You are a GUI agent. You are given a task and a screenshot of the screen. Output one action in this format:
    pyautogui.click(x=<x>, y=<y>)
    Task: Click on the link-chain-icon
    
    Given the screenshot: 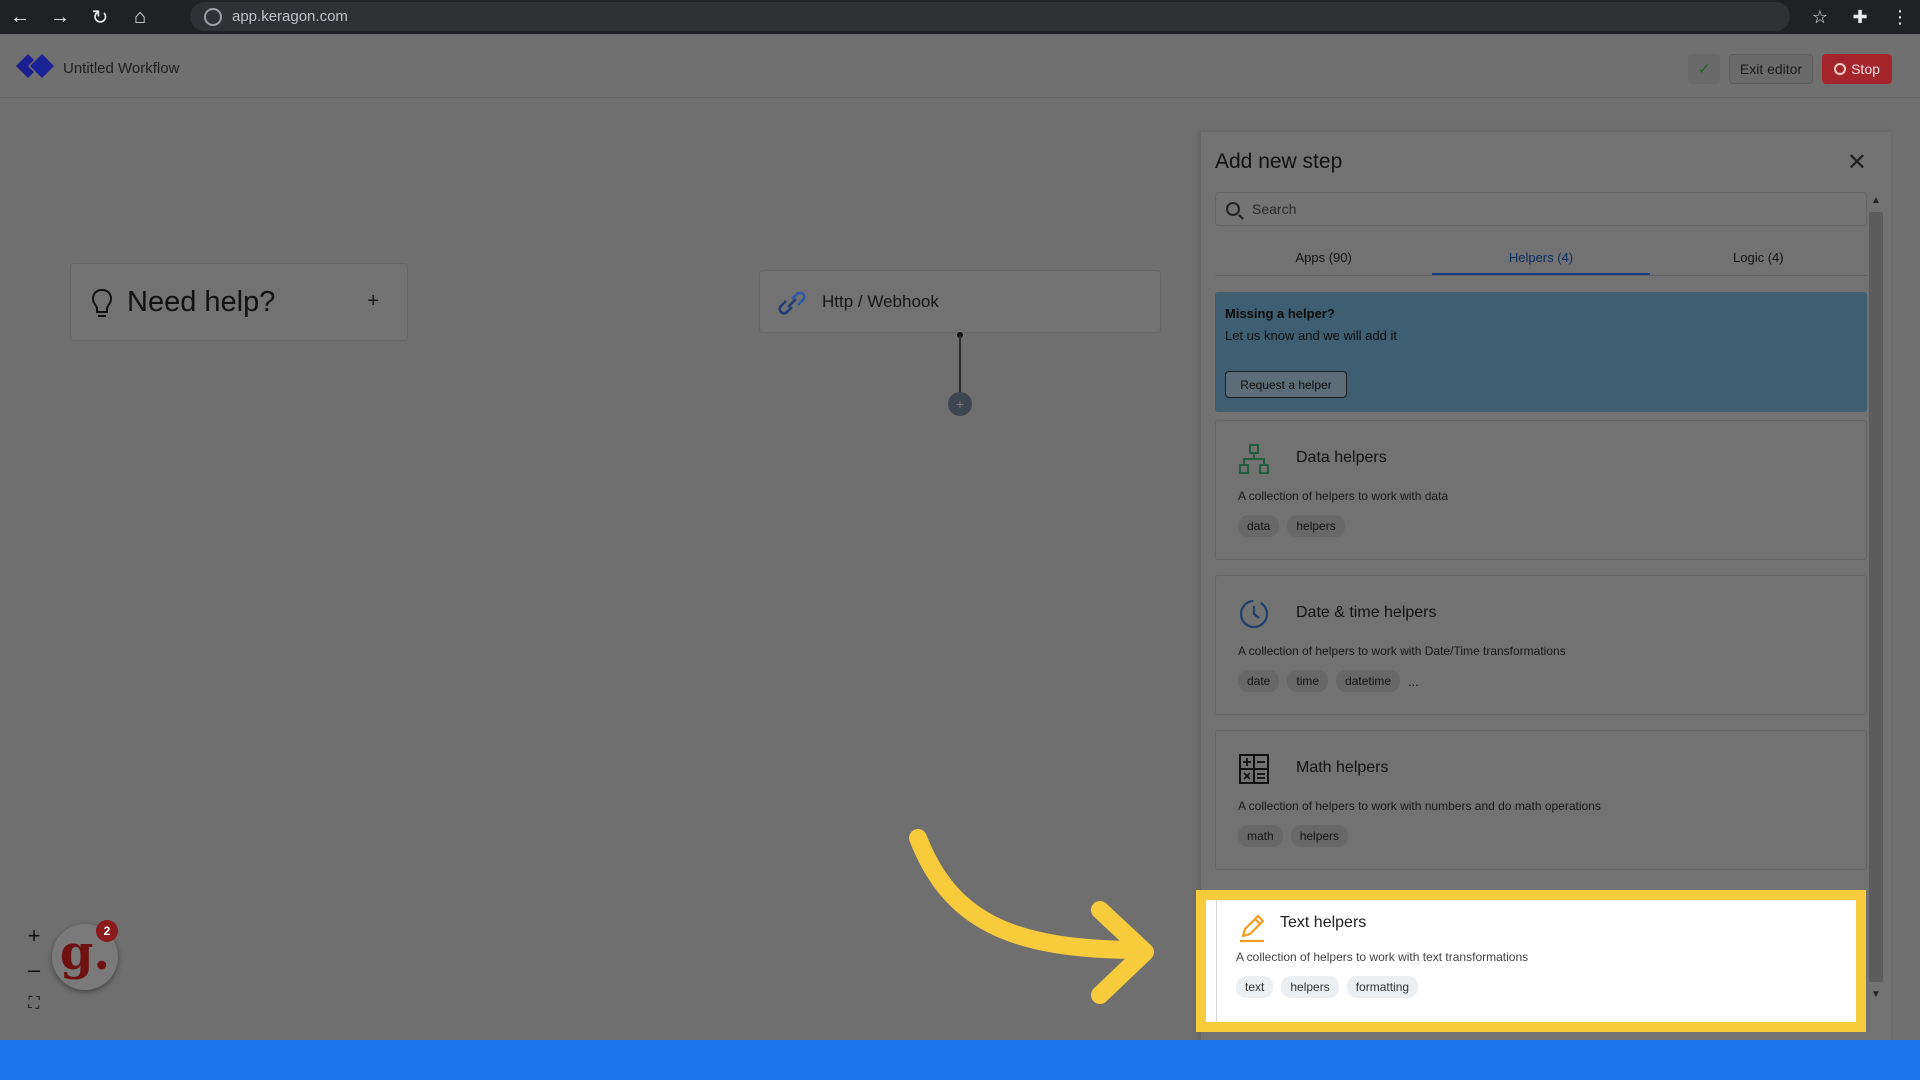 What is the action you would take?
    pyautogui.click(x=792, y=303)
    